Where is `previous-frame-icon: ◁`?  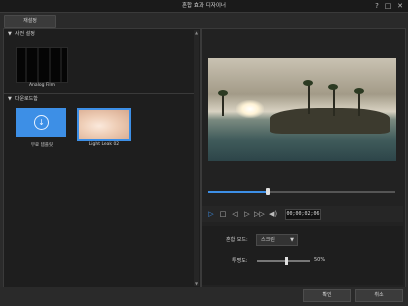 previous-frame-icon: ◁ is located at coordinates (235, 214).